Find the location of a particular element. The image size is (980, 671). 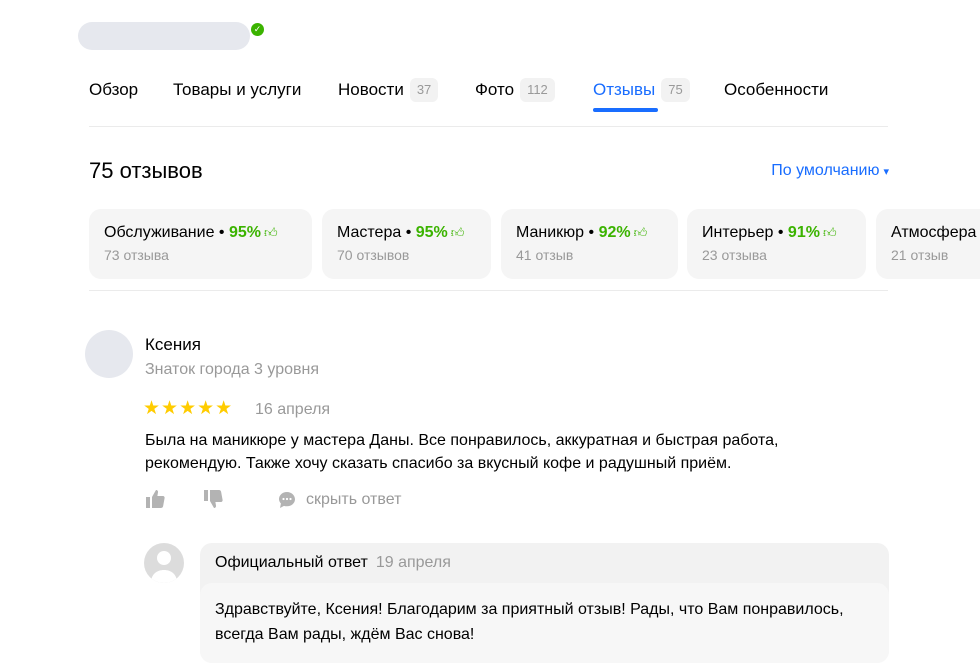

aspect-count: 41 отзыв is located at coordinates (545, 255).